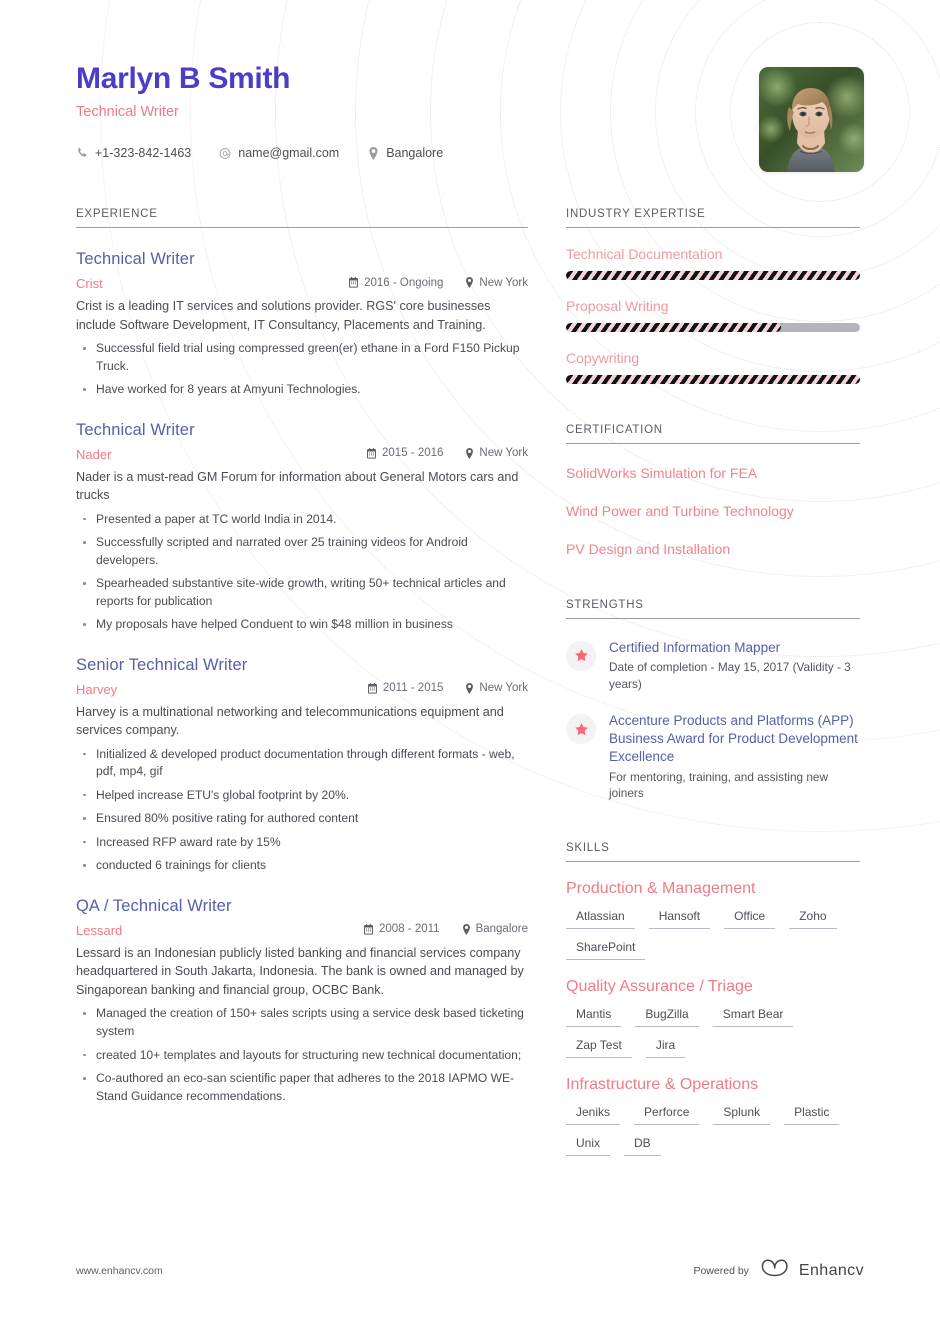  I want to click on phone-icon, so click(82, 153).